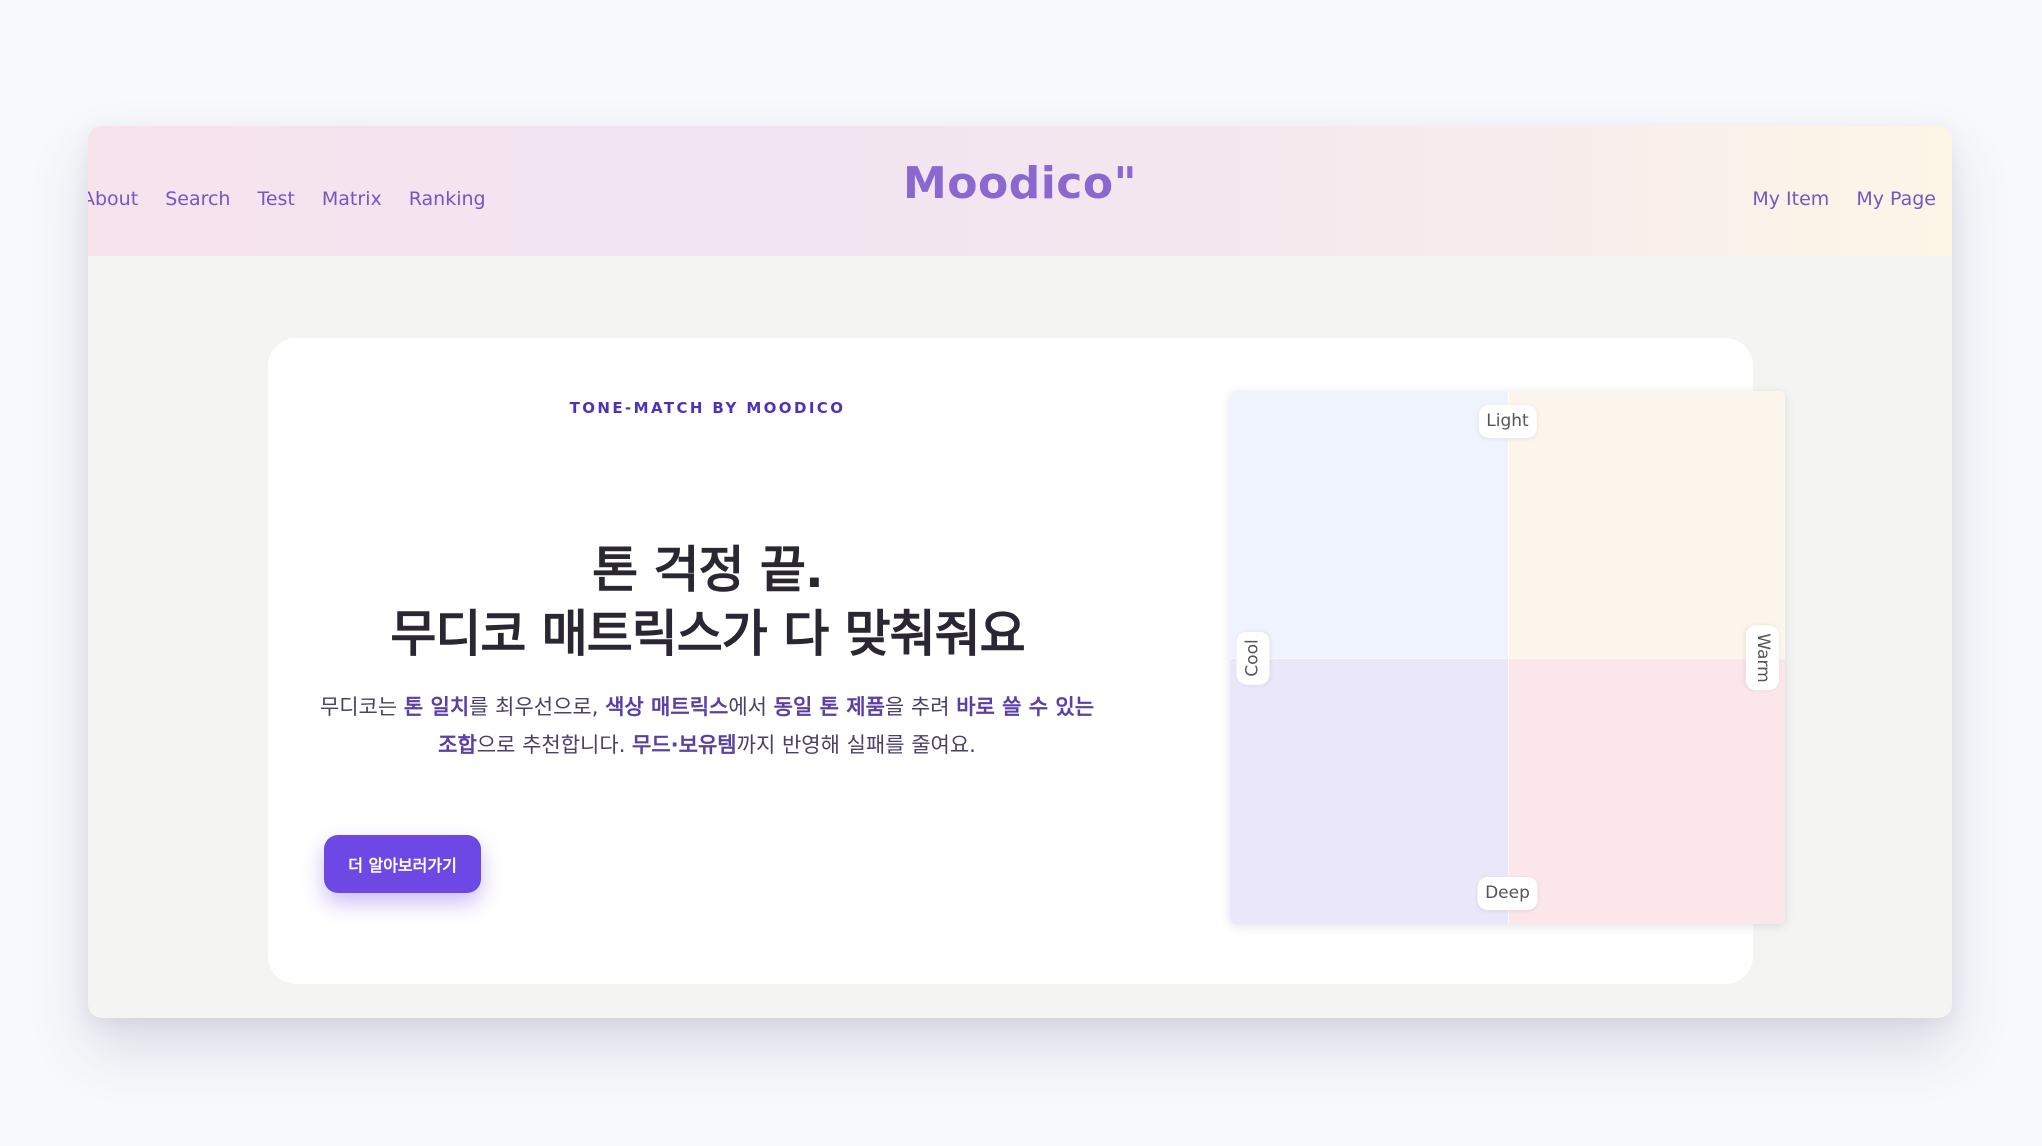 This screenshot has width=2042, height=1146. I want to click on axis-label-cool: Cool, so click(1253, 657).